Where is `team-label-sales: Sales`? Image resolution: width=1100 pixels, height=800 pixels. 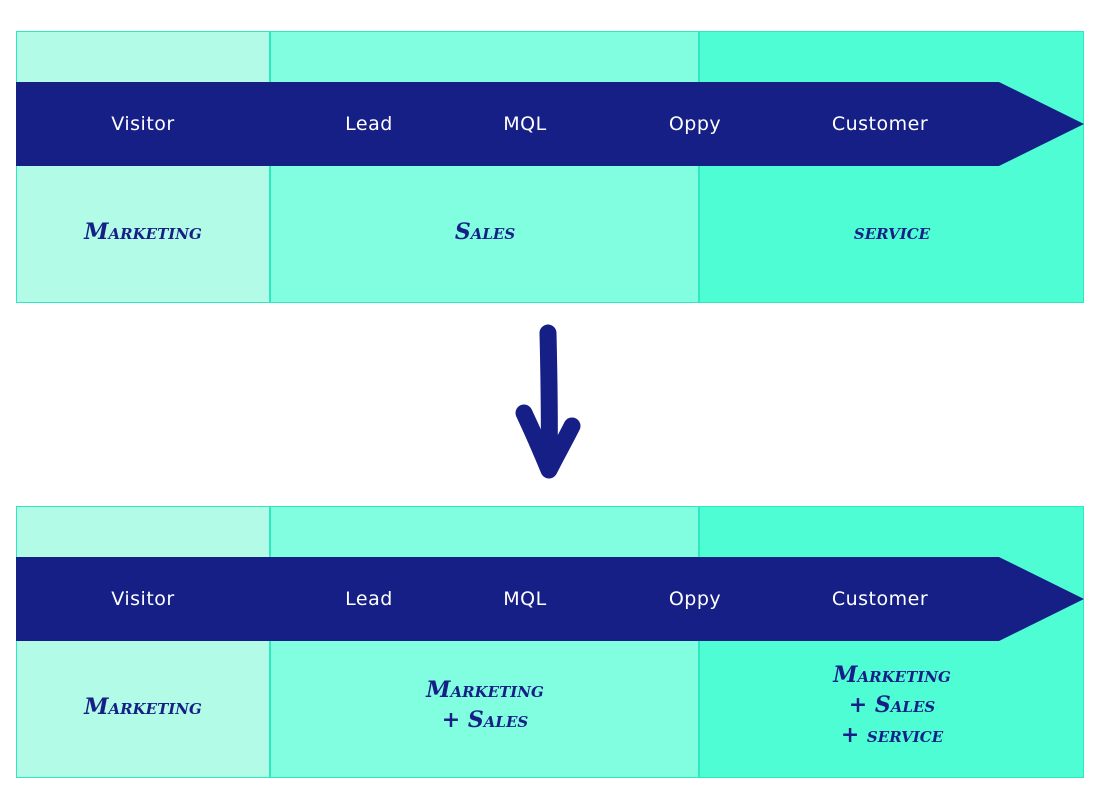
team-label-sales: Sales is located at coordinates (485, 232).